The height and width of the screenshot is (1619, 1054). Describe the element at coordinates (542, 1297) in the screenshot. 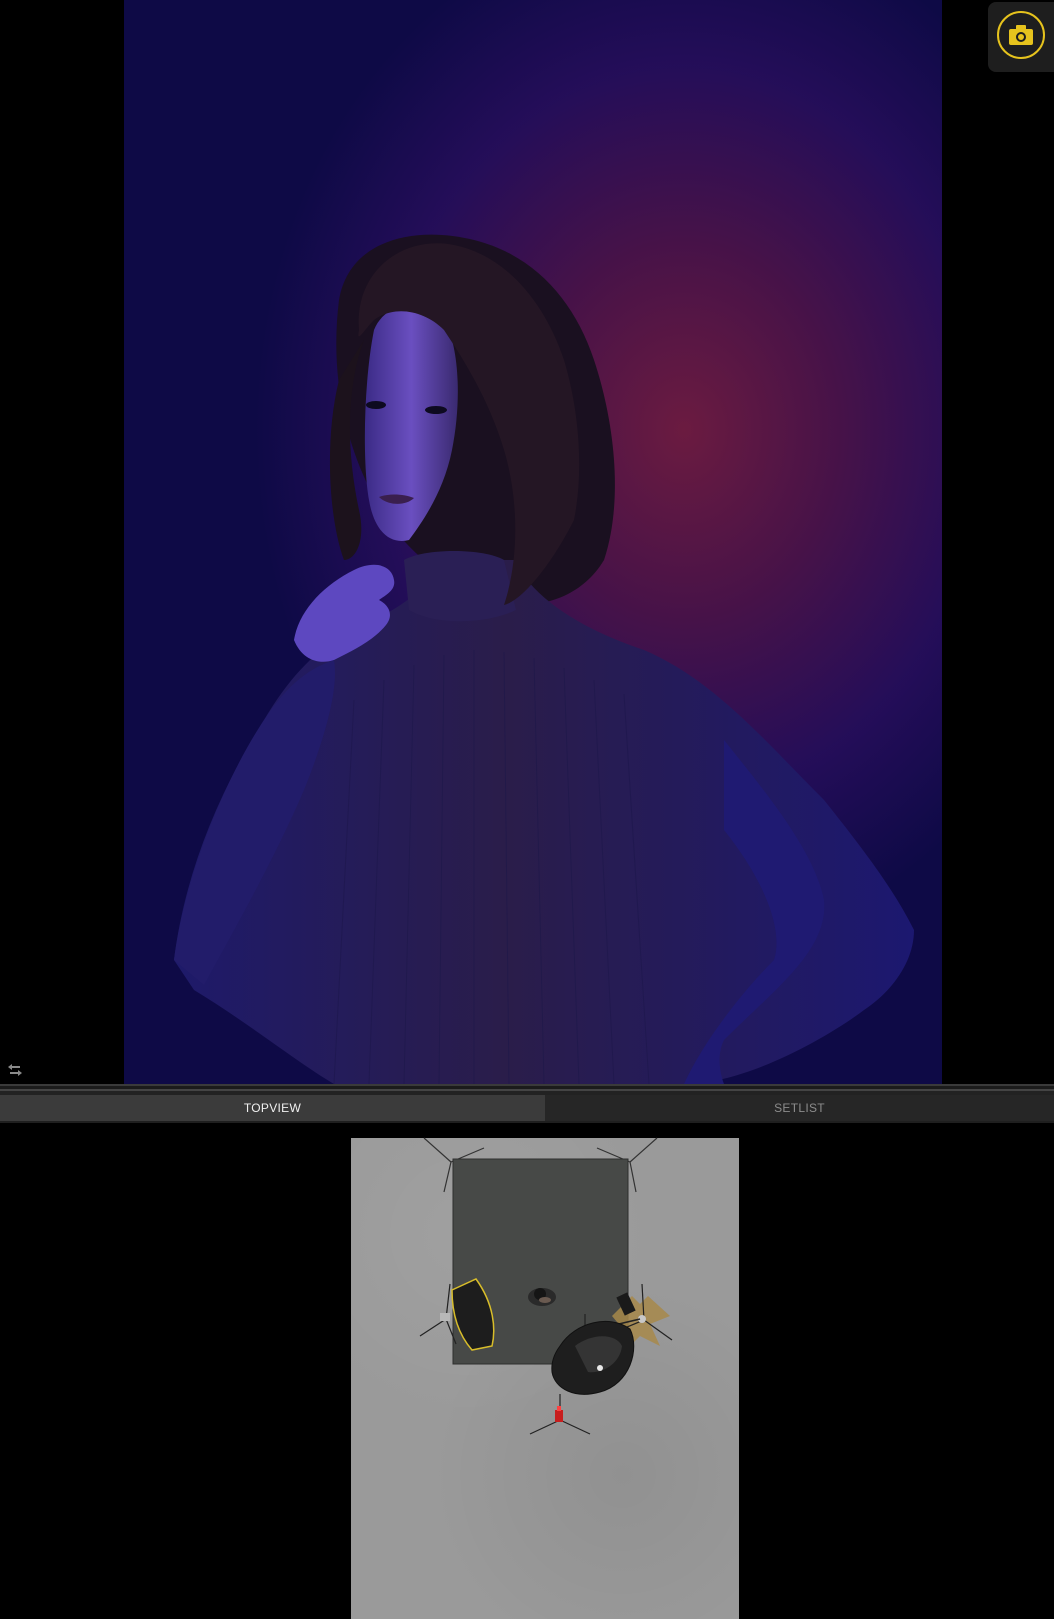

I see `model` at that location.